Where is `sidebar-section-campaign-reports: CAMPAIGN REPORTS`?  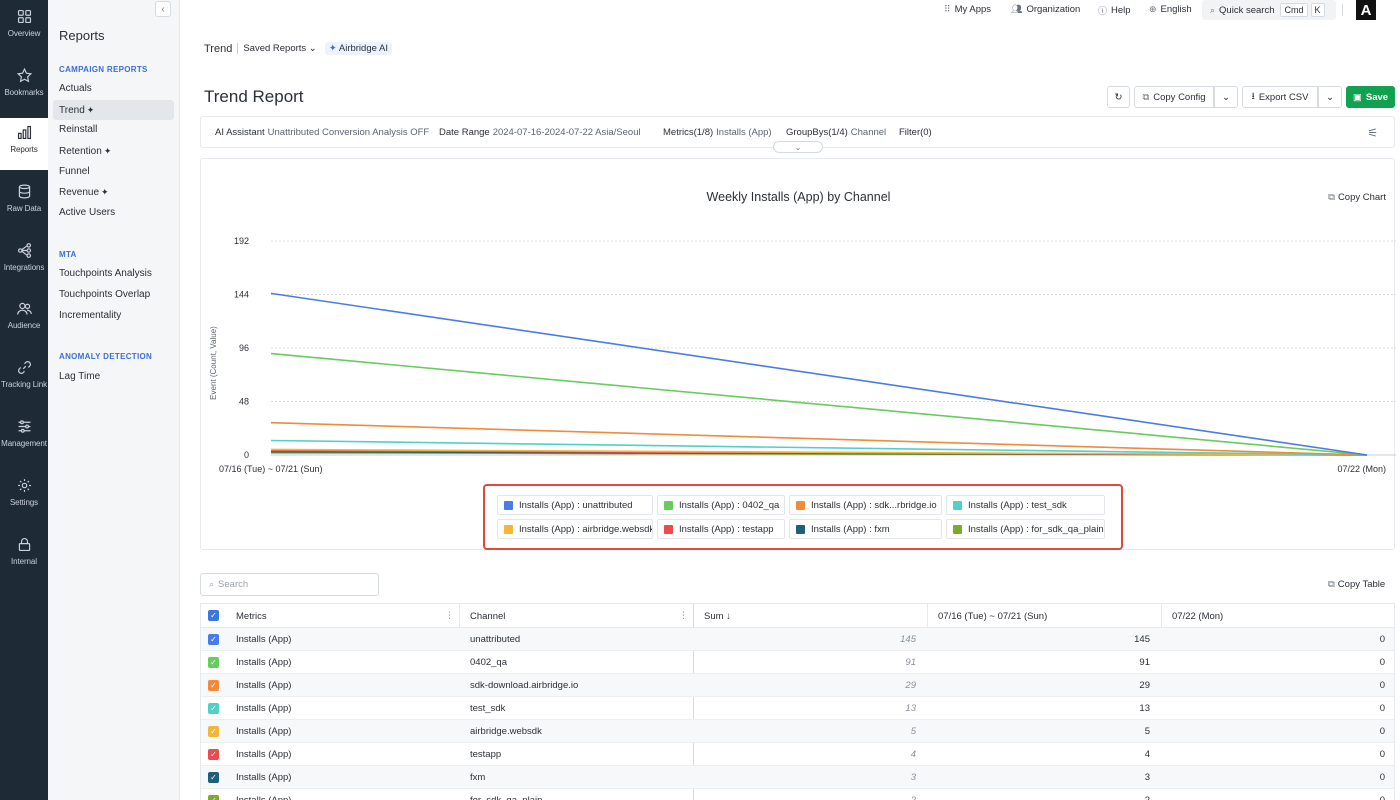 sidebar-section-campaign-reports: CAMPAIGN REPORTS is located at coordinates (103, 69).